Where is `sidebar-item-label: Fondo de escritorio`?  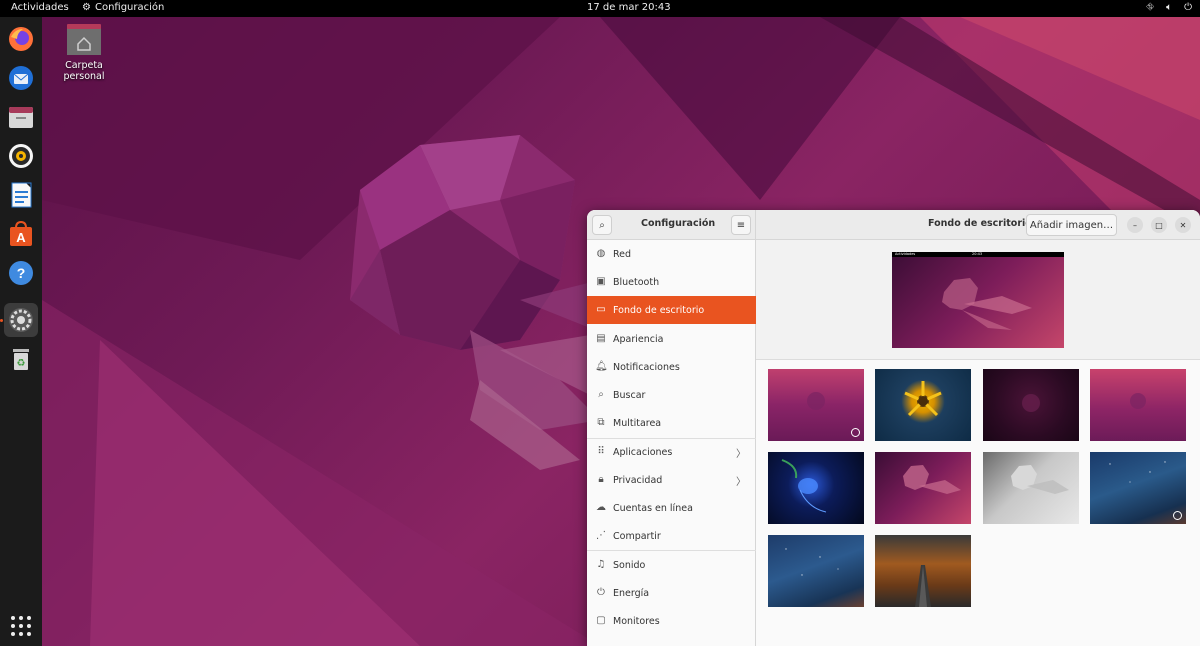 sidebar-item-label: Fondo de escritorio is located at coordinates (659, 310).